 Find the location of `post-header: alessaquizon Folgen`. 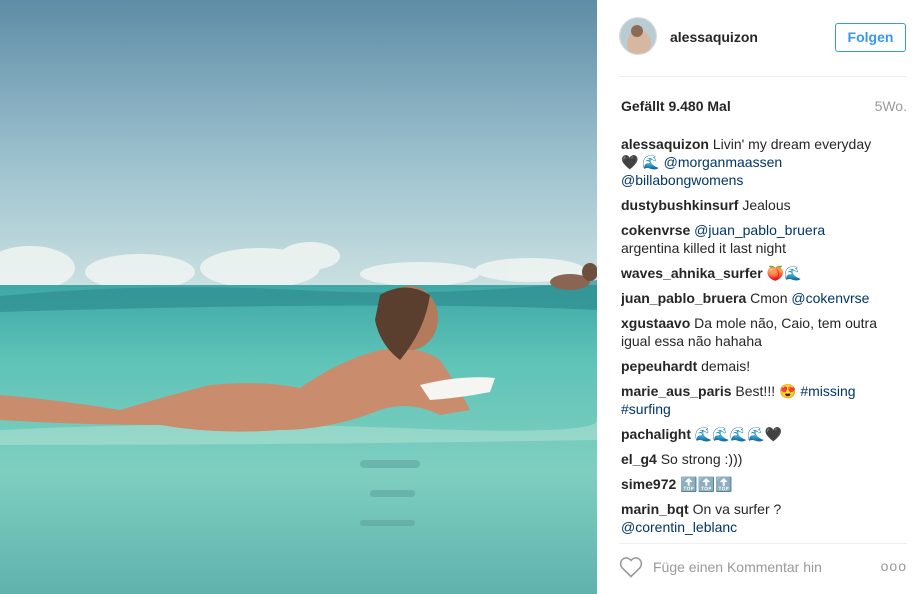

post-header: alessaquizon Folgen is located at coordinates (763, 38).